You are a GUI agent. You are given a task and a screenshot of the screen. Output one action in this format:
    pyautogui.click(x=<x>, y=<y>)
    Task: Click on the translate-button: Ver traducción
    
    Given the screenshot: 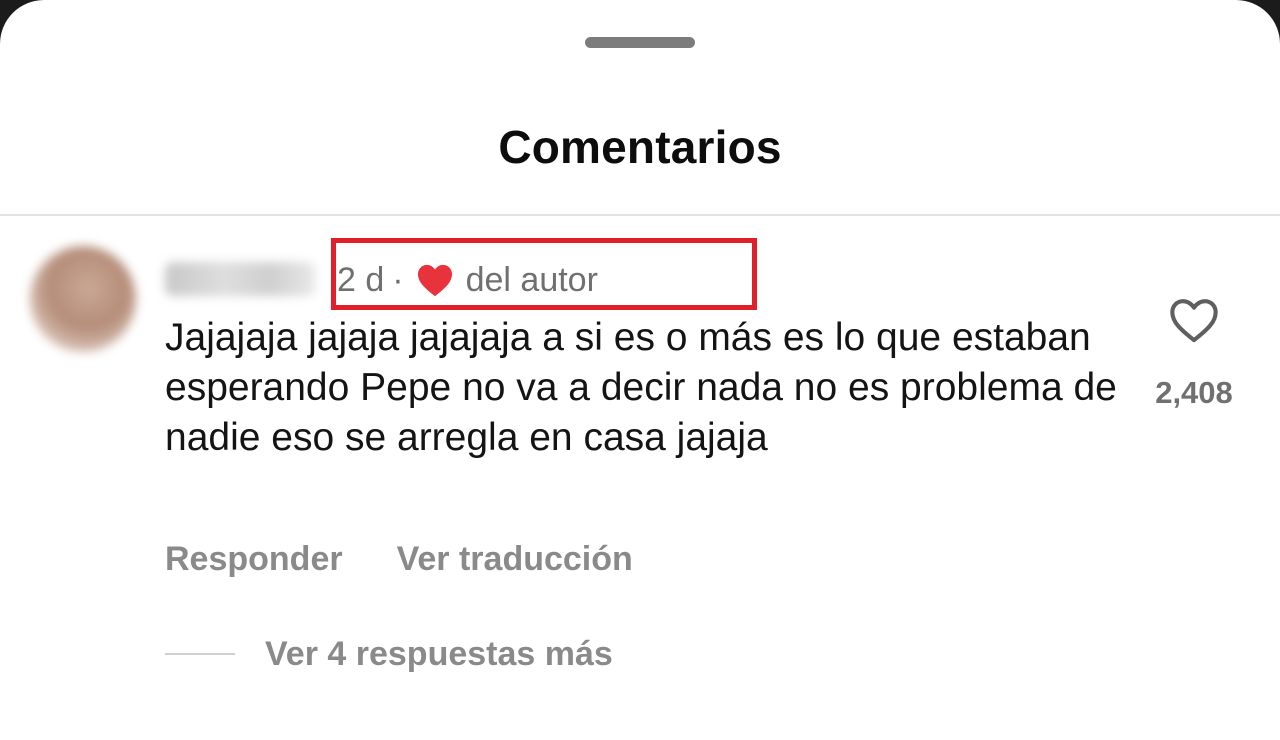 What is the action you would take?
    pyautogui.click(x=515, y=559)
    